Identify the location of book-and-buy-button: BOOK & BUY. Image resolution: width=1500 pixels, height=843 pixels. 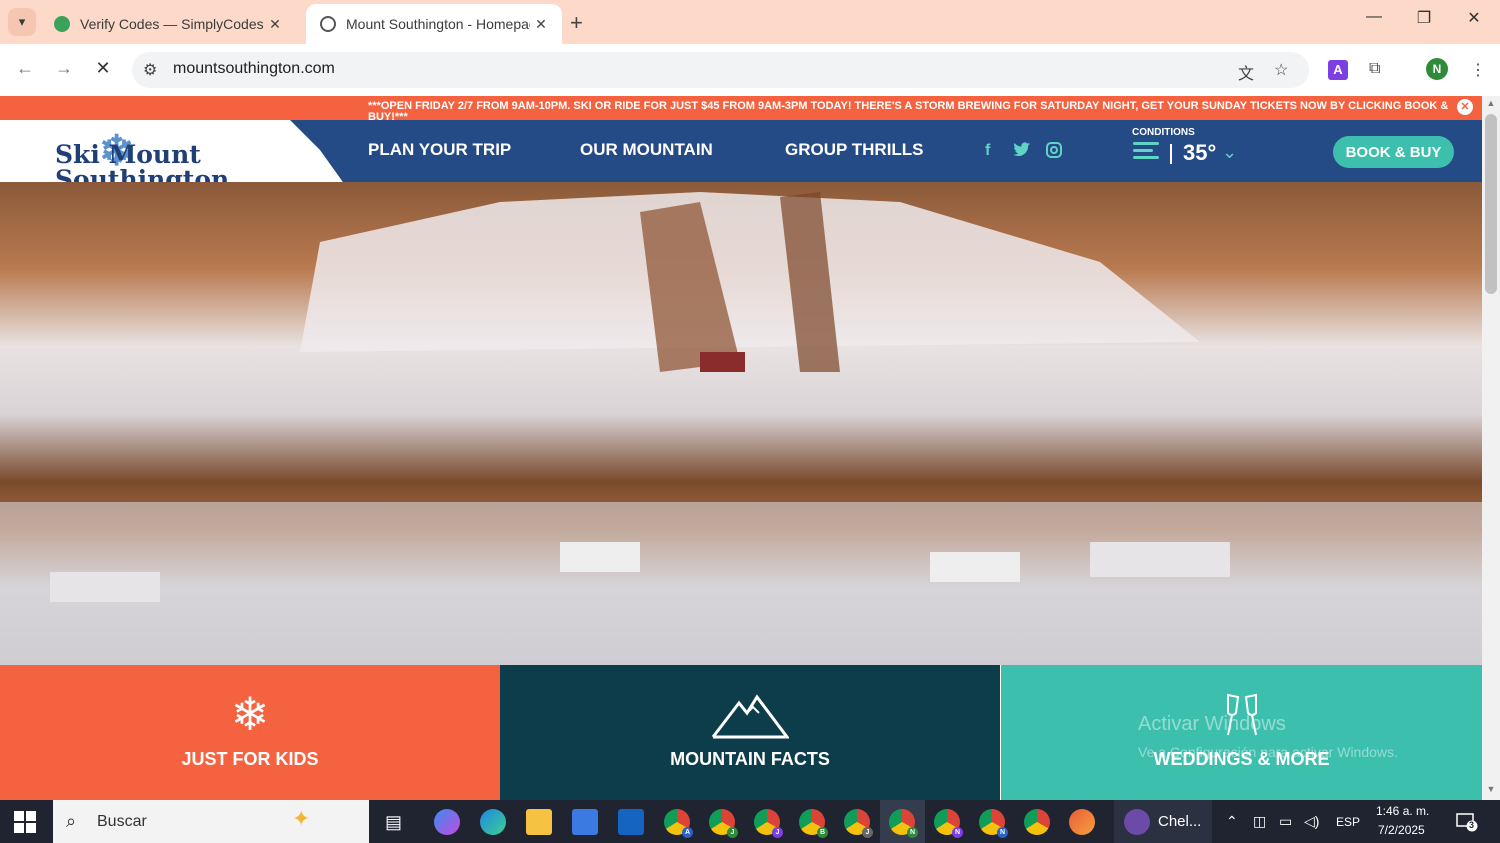
(1393, 152).